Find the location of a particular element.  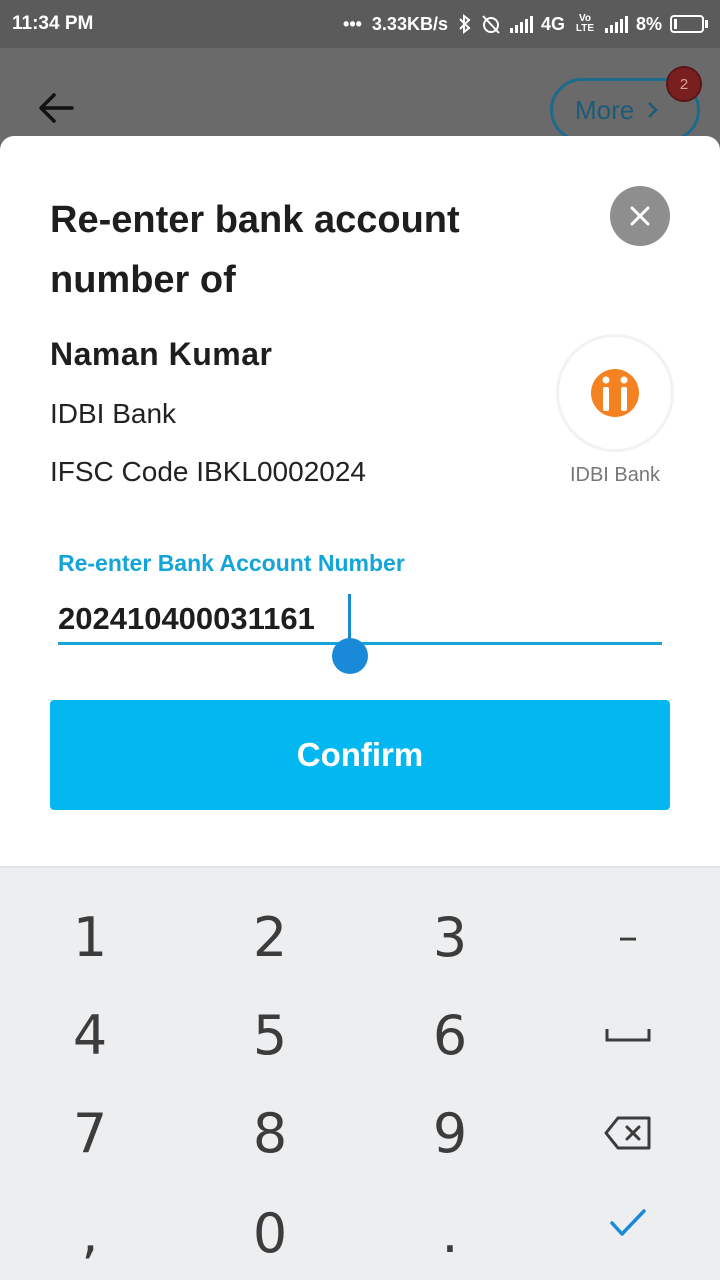

status-time: 11:34 PM is located at coordinates (53, 23).